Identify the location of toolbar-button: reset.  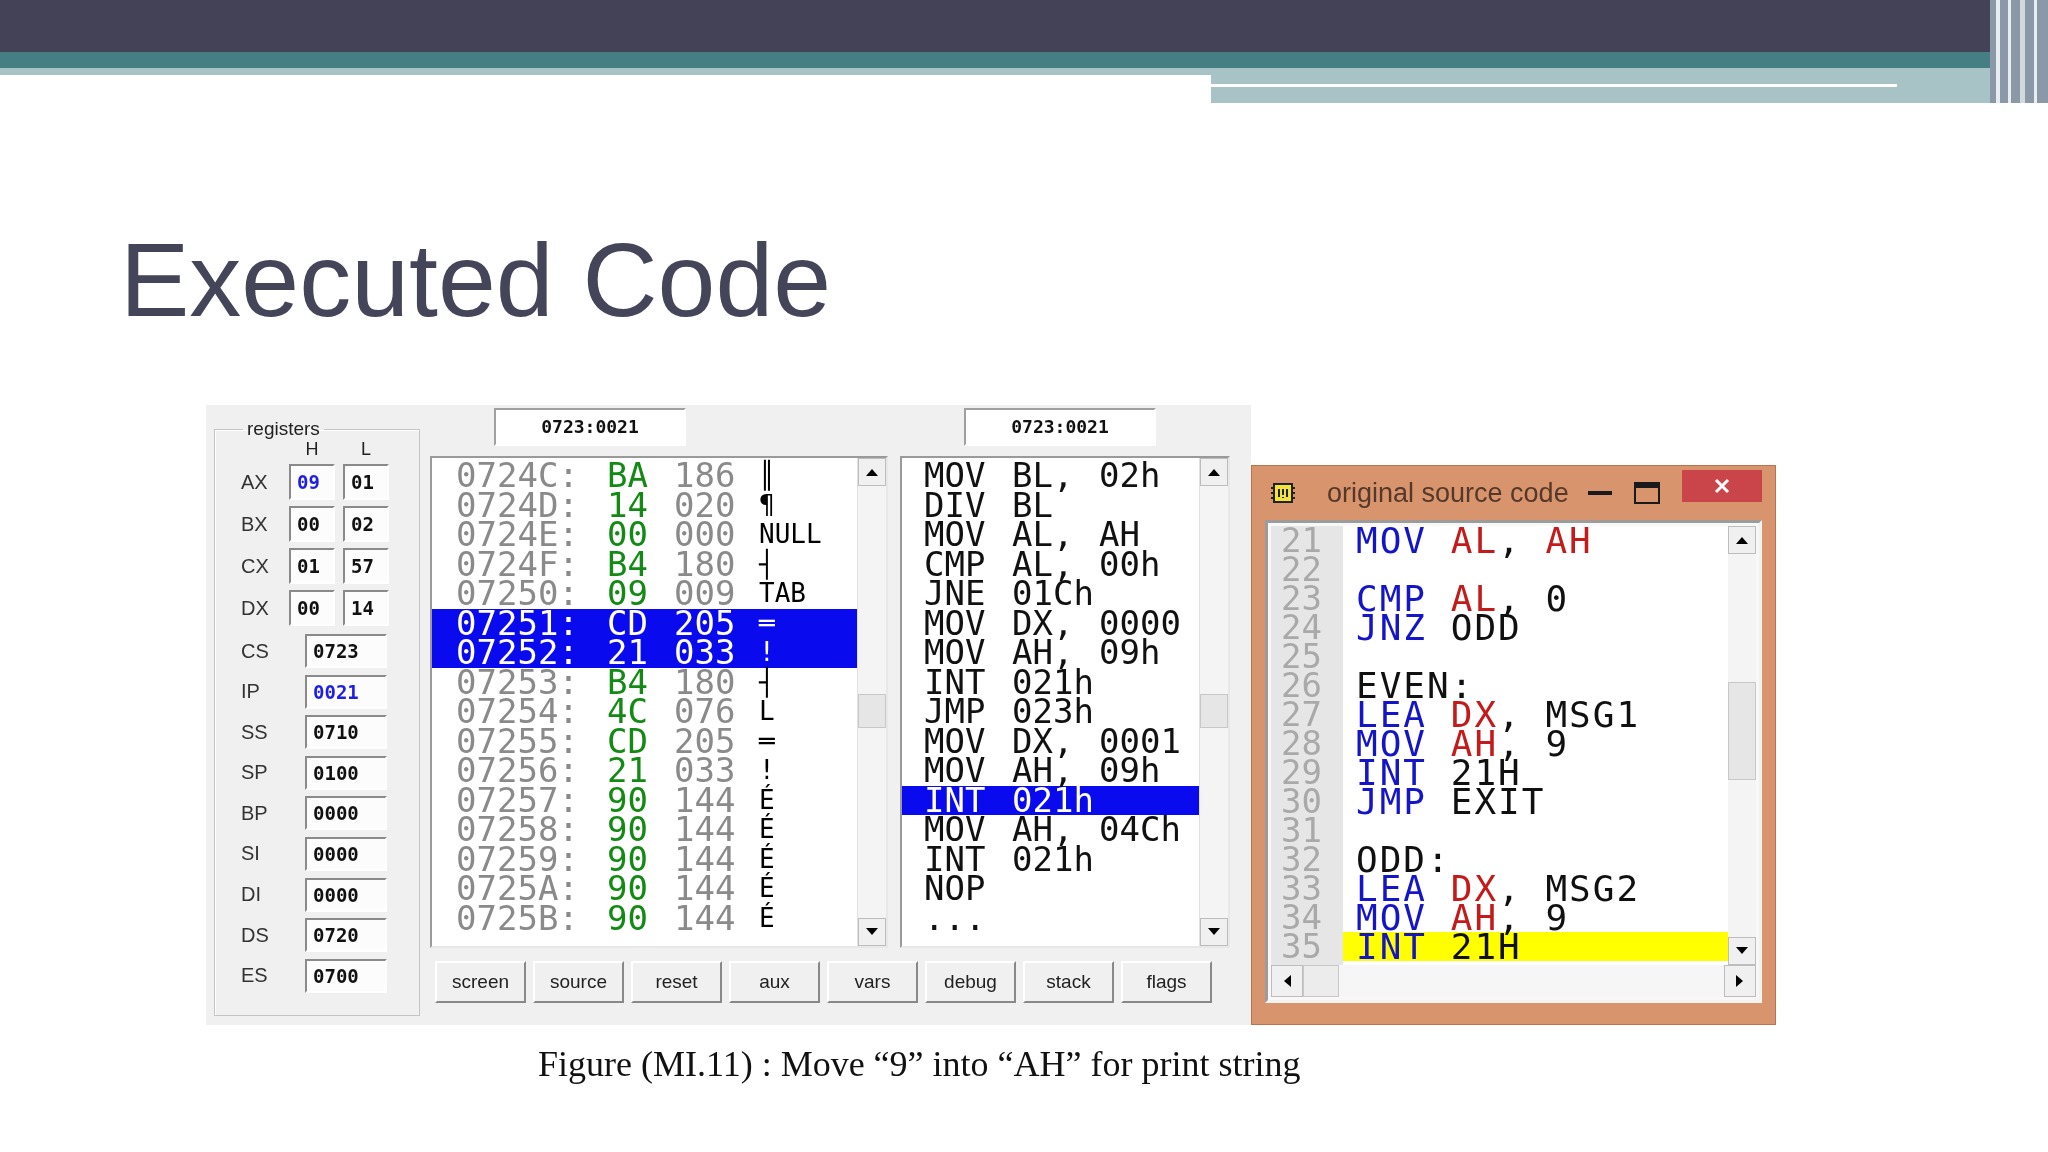
(676, 982).